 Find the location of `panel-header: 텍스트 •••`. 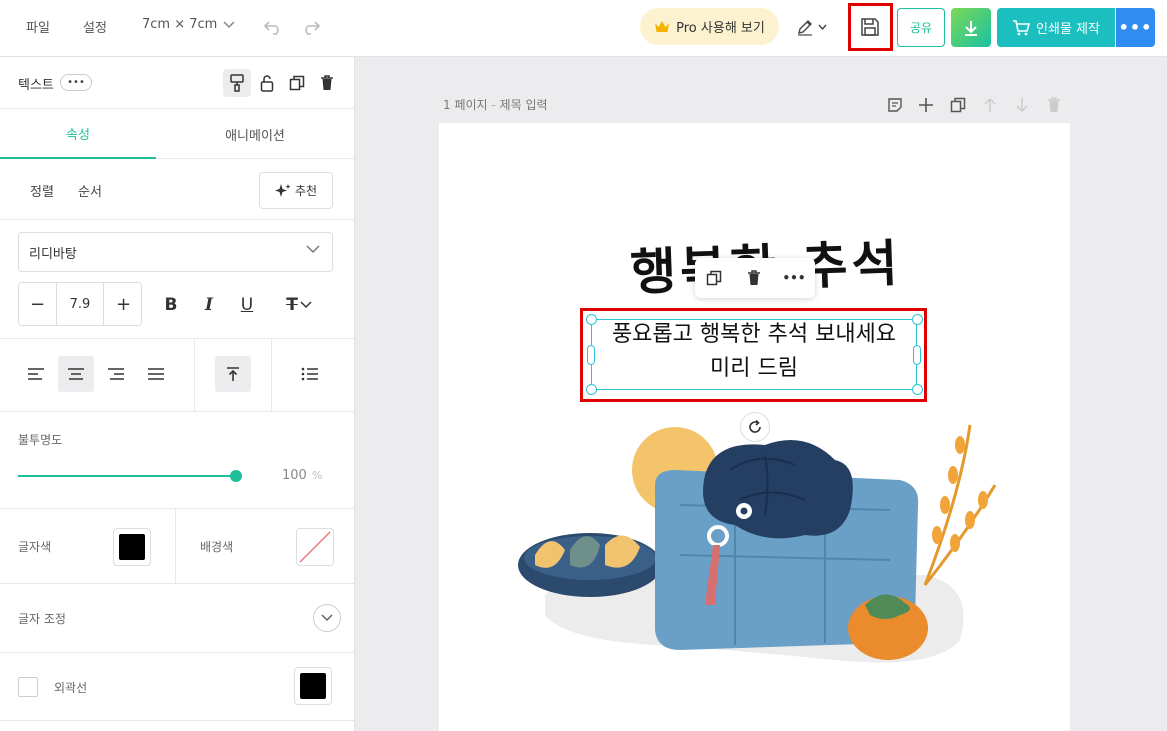

panel-header: 텍스트 ••• is located at coordinates (177, 83).